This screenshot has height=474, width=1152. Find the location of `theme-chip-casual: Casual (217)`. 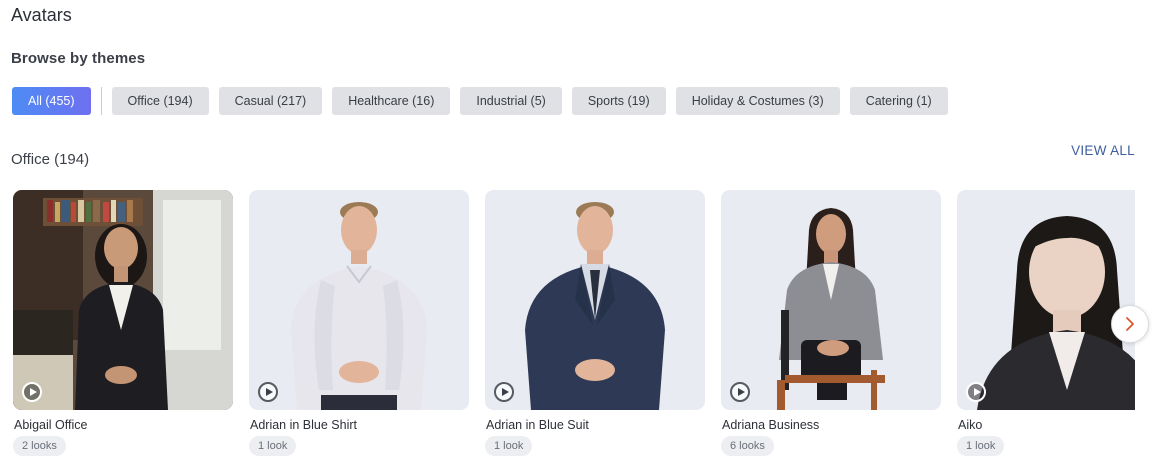

theme-chip-casual: Casual (217) is located at coordinates (270, 101).